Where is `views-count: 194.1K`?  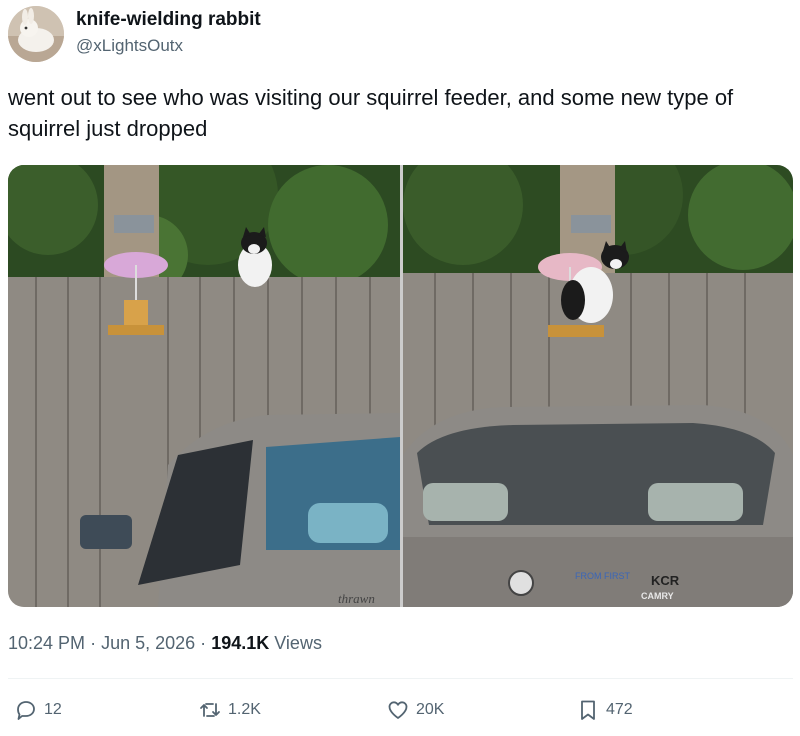 views-count: 194.1K is located at coordinates (240, 643).